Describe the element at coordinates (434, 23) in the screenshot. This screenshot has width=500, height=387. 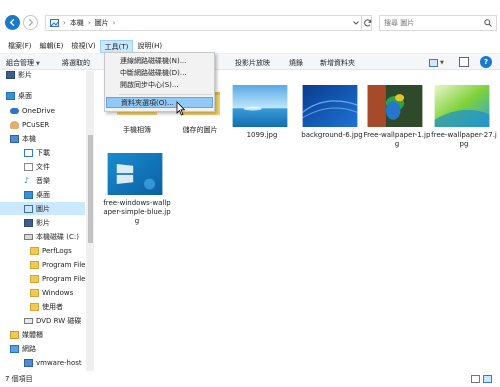
I see `search-input` at that location.